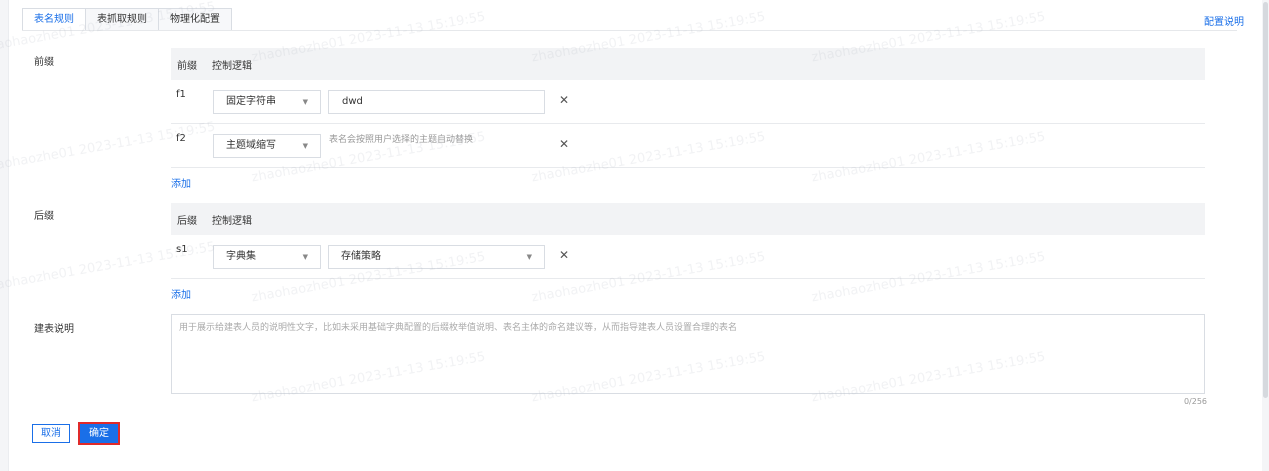  I want to click on char-counter: 0/256, so click(1195, 401).